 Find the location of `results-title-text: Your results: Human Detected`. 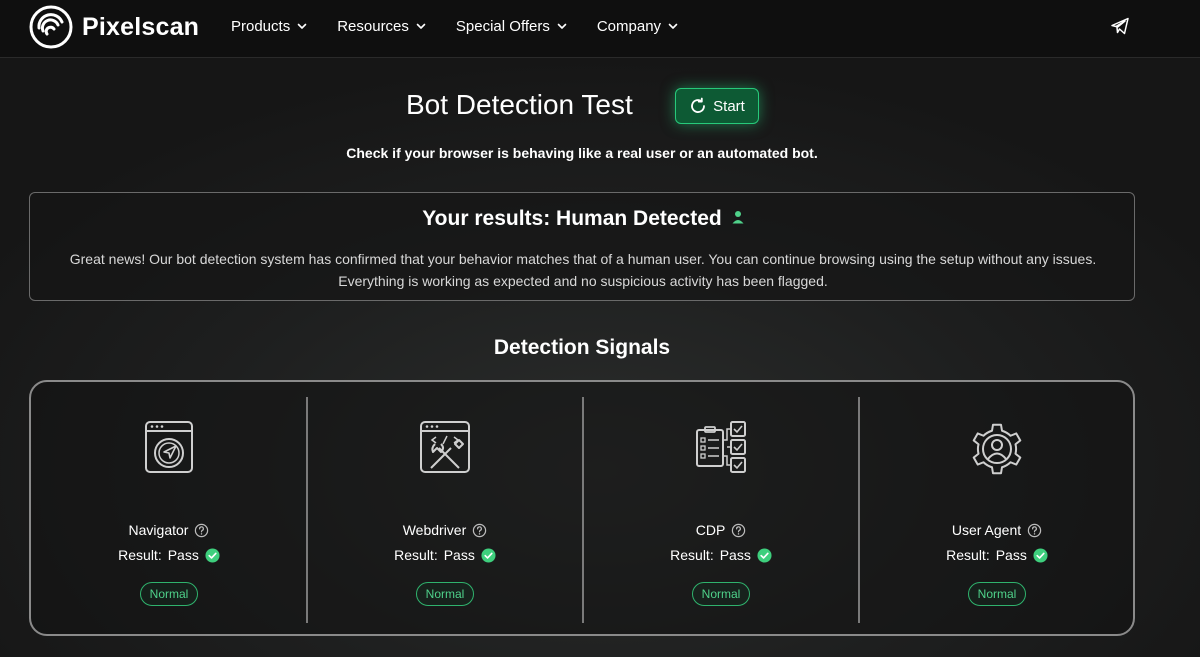

results-title-text: Your results: Human Detected is located at coordinates (572, 218).